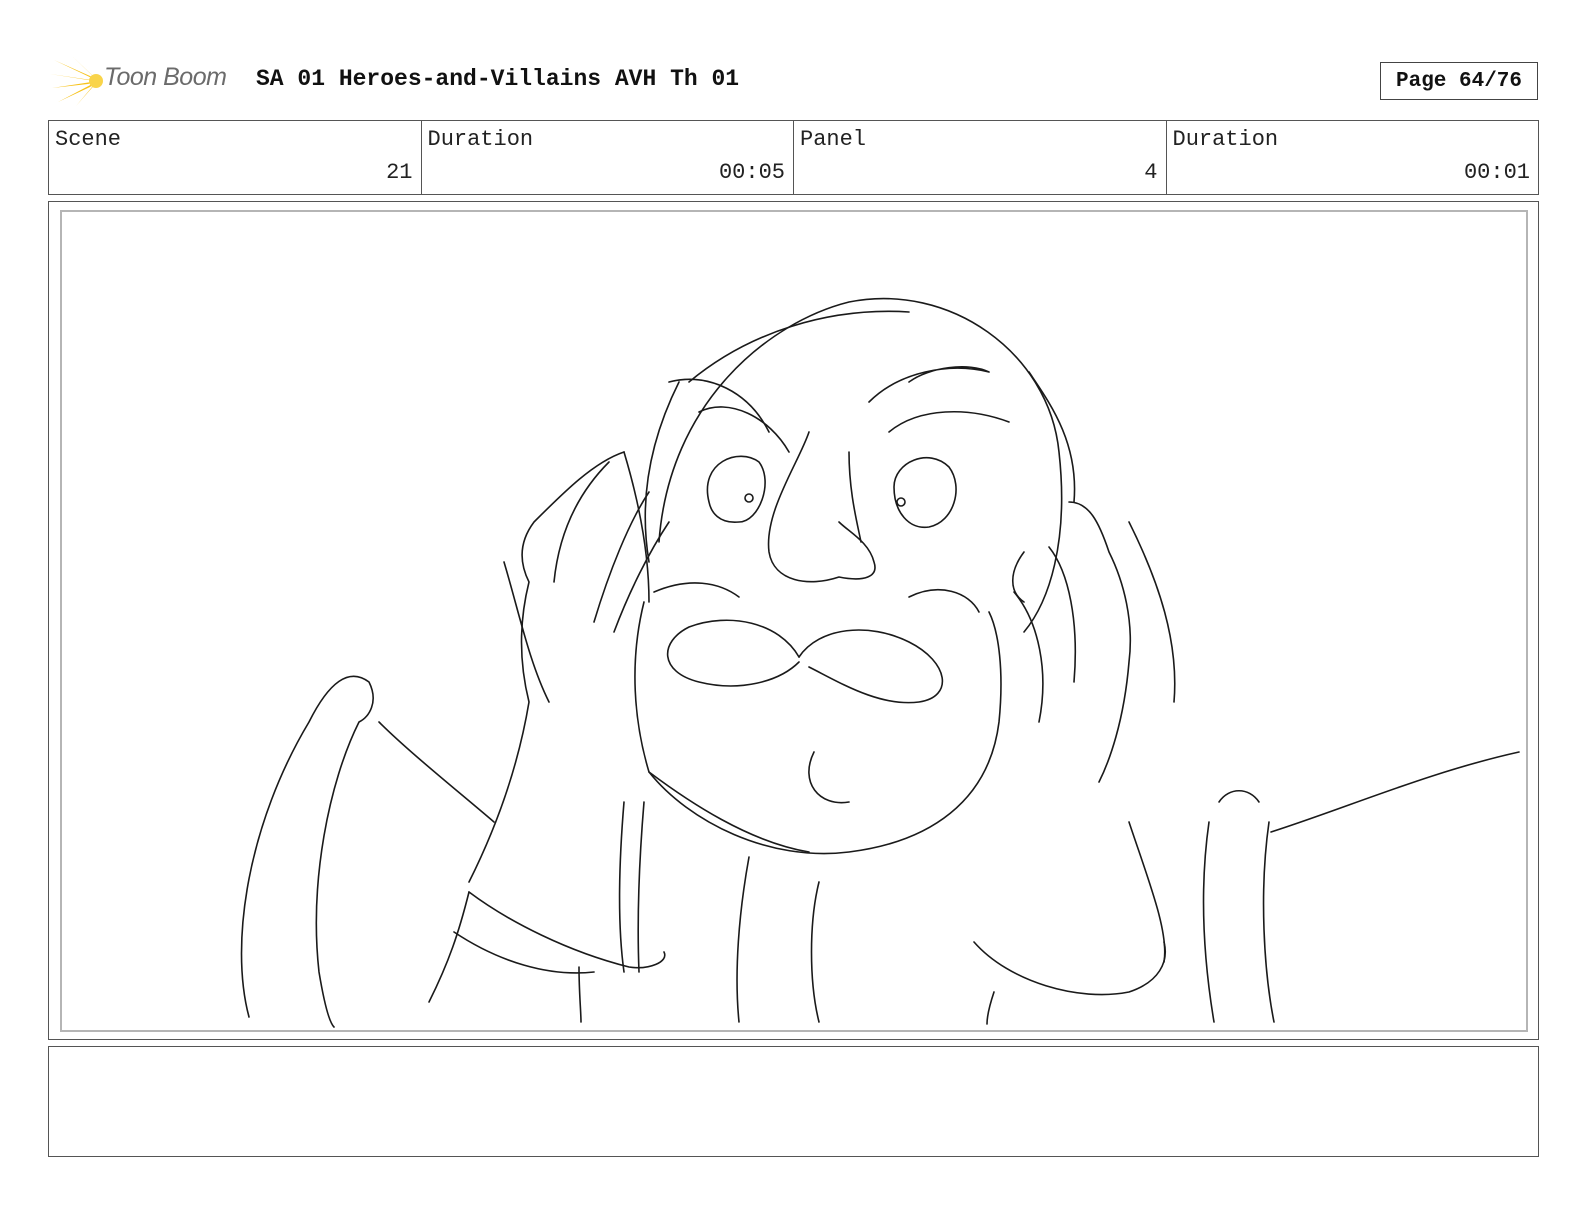 This screenshot has width=1584, height=1224. Describe the element at coordinates (833, 139) in the screenshot. I see `panel-label: Panel` at that location.